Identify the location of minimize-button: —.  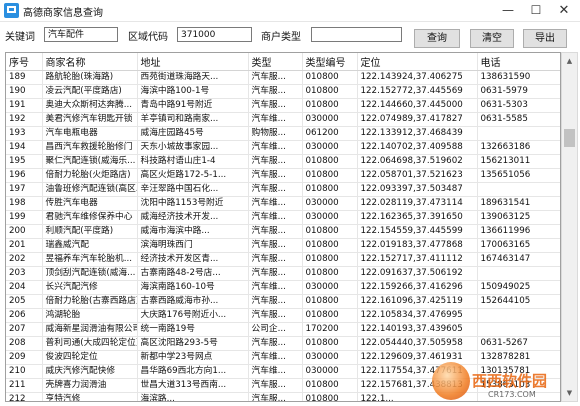
(508, 10).